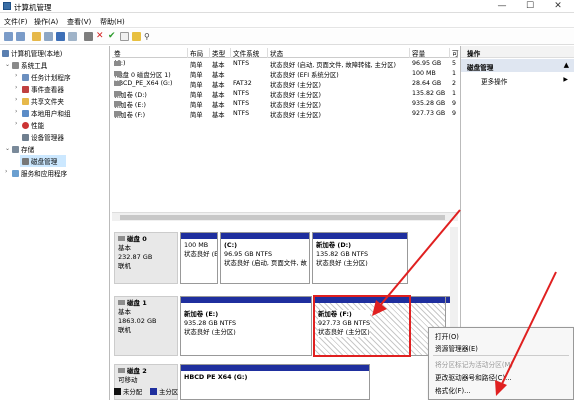  What do you see at coordinates (419, 259) in the screenshot?
I see `arrow-to-partition` at bounding box center [419, 259].